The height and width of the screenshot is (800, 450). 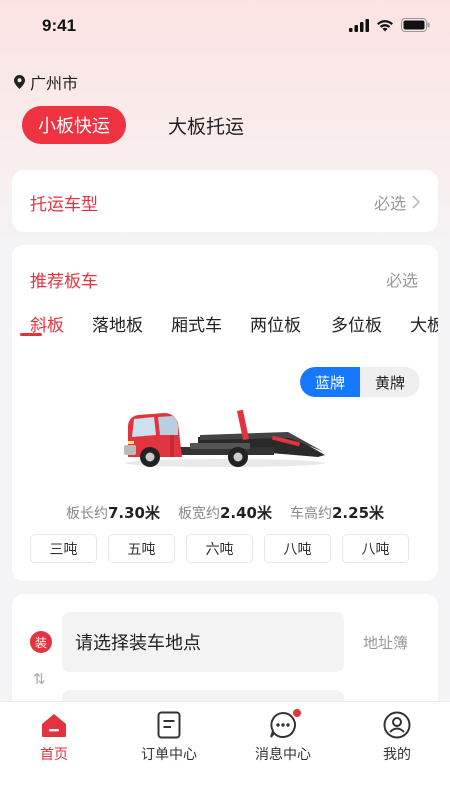 What do you see at coordinates (31, 334) in the screenshot?
I see `active-tab-underline` at bounding box center [31, 334].